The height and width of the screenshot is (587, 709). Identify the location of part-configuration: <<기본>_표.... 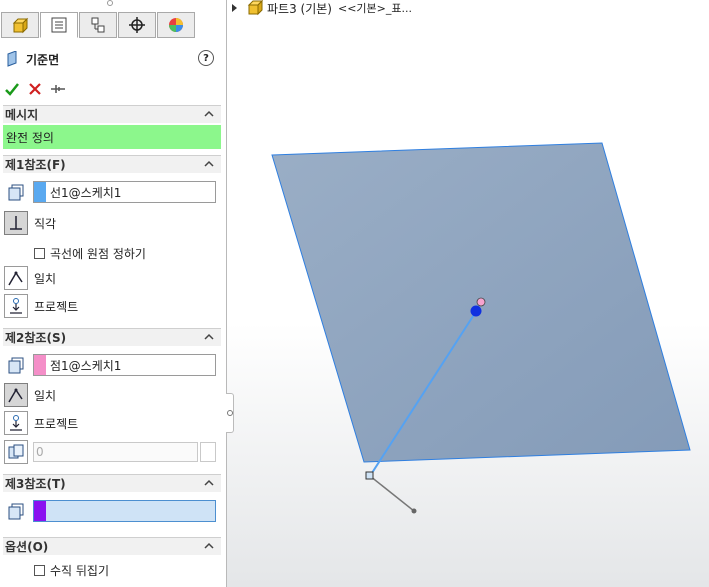
(374, 8).